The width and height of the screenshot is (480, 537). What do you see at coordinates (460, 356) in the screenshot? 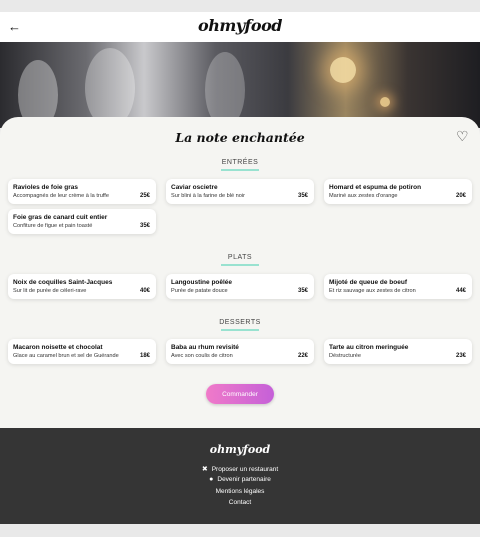
I see `dish-price: 23€` at bounding box center [460, 356].